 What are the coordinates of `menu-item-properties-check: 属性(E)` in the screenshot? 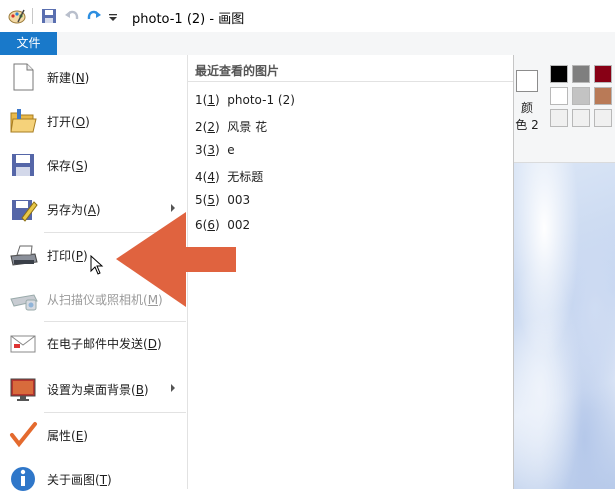 It's located at (93, 435).